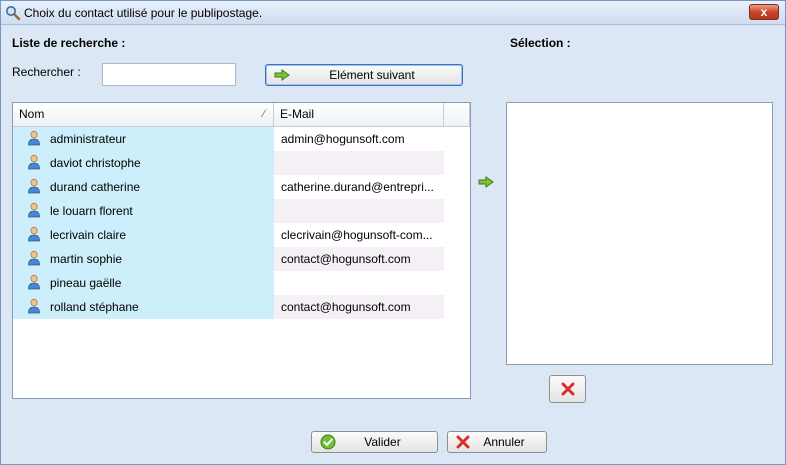  I want to click on next-element-button: Elément suivant, so click(364, 75).